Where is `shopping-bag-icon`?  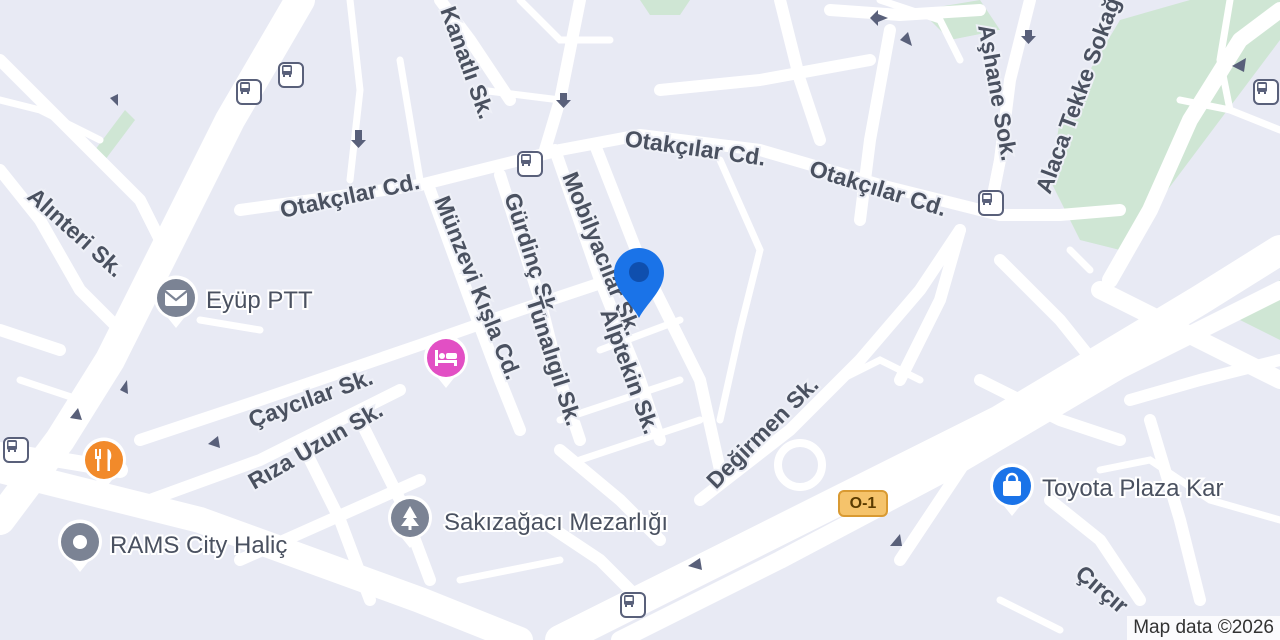
shopping-bag-icon is located at coordinates (1012, 489).